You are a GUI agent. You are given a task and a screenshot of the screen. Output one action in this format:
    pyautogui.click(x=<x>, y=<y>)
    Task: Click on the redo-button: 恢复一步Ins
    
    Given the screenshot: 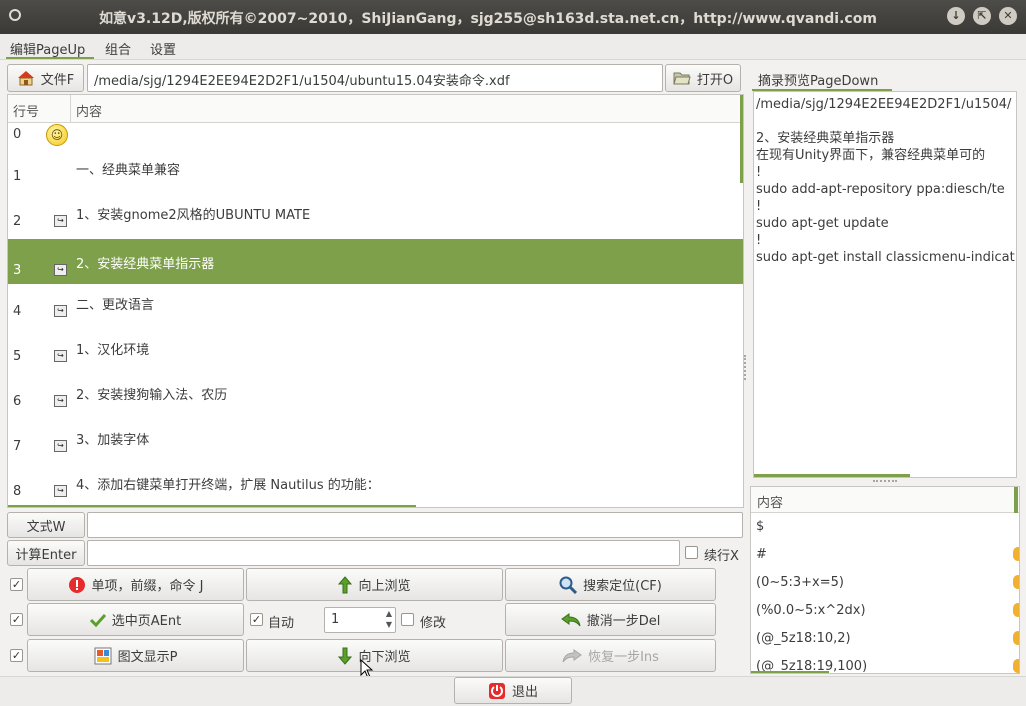 What is the action you would take?
    pyautogui.click(x=610, y=655)
    